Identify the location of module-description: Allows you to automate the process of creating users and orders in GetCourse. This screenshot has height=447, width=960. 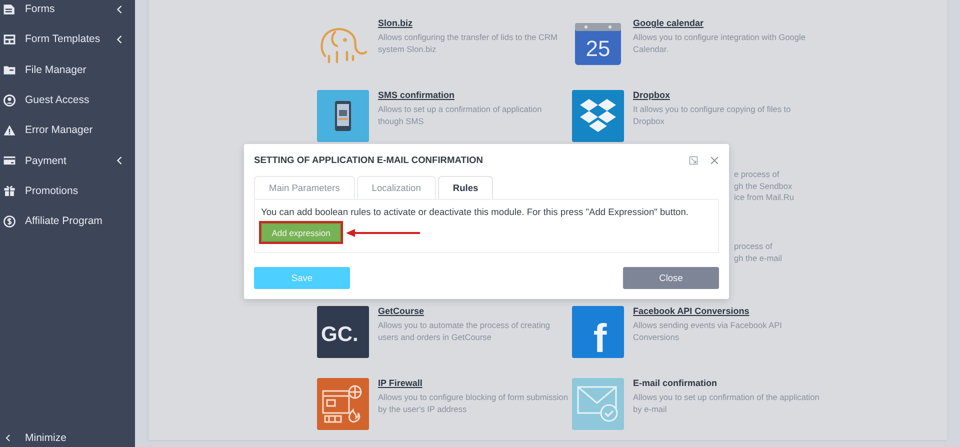
(465, 331).